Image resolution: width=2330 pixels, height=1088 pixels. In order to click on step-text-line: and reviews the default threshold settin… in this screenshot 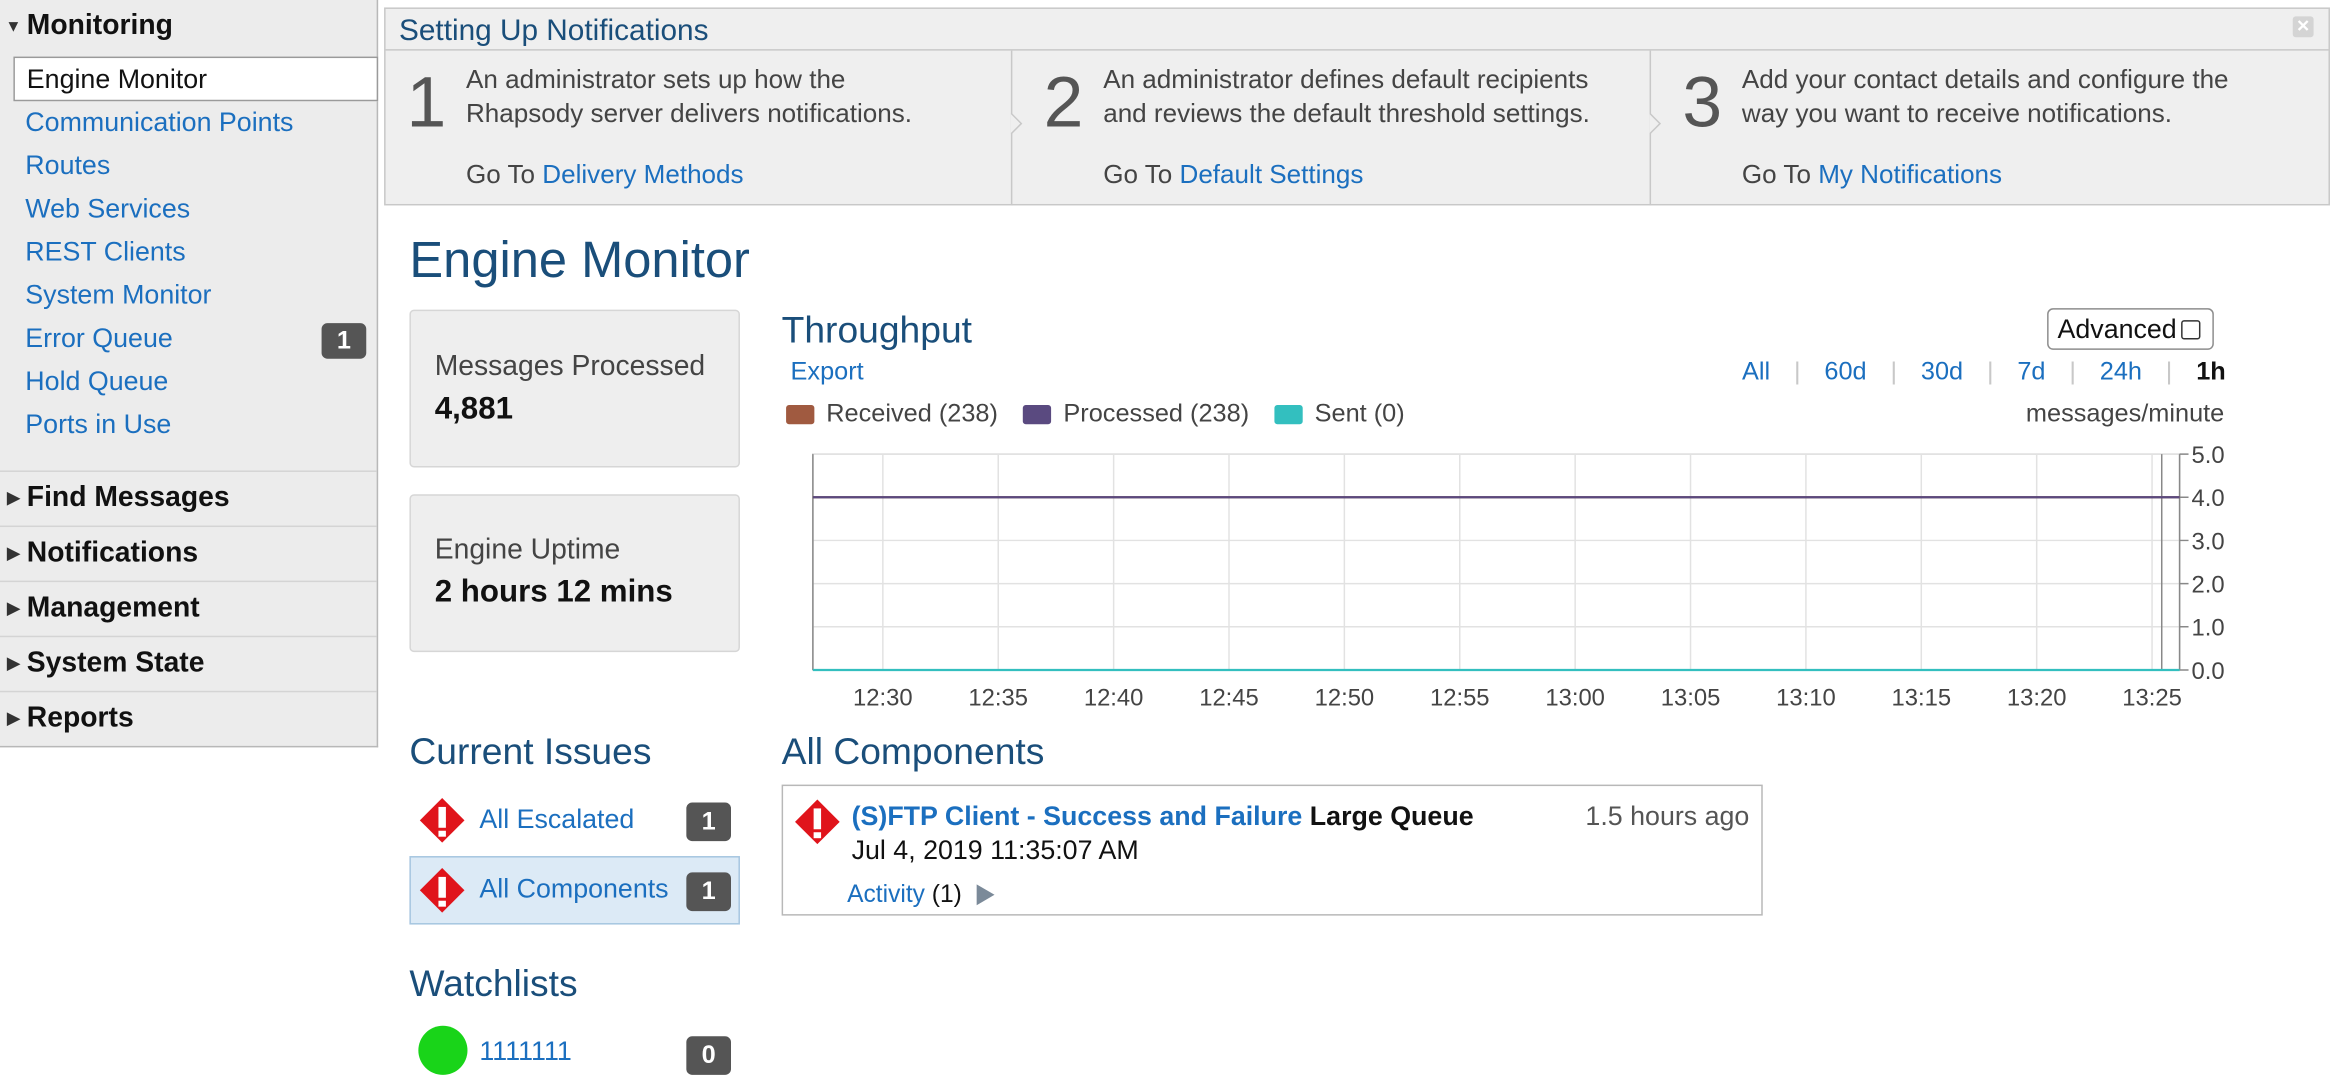, I will do `click(1346, 113)`.